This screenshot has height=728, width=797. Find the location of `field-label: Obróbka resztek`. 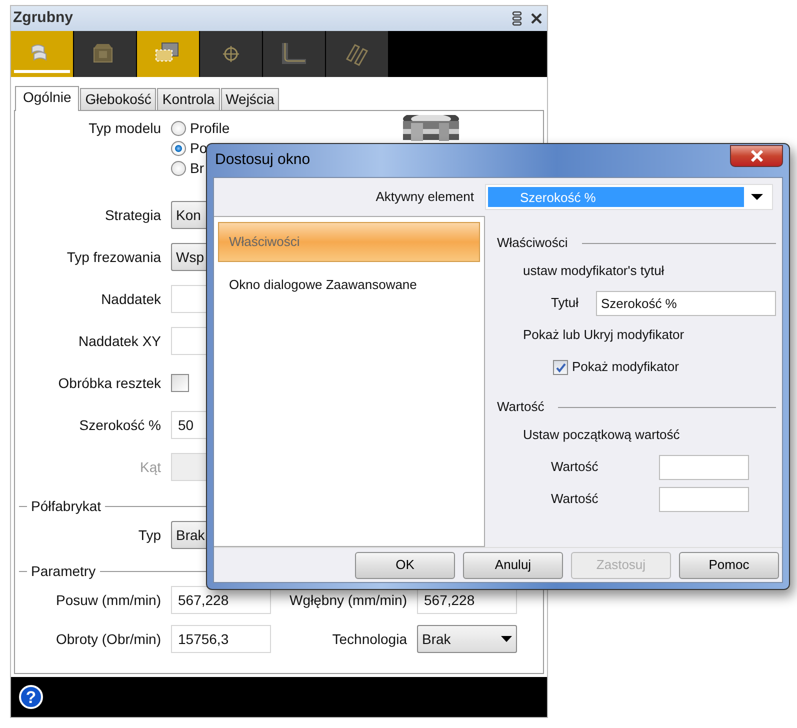

field-label: Obróbka resztek is located at coordinates (109, 383).